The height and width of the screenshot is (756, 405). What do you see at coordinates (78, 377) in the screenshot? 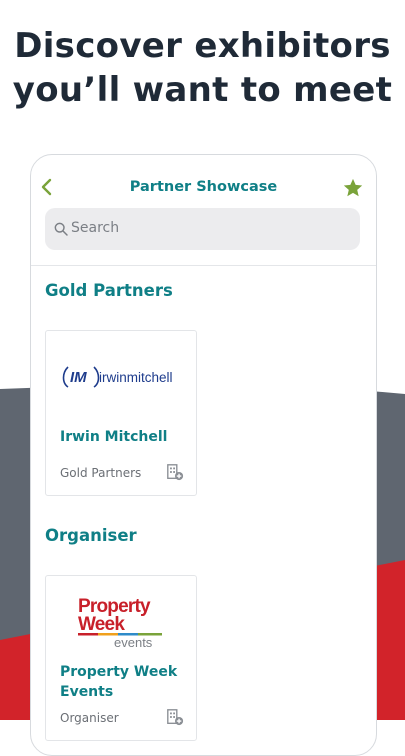
I see `logo-mark: IM` at bounding box center [78, 377].